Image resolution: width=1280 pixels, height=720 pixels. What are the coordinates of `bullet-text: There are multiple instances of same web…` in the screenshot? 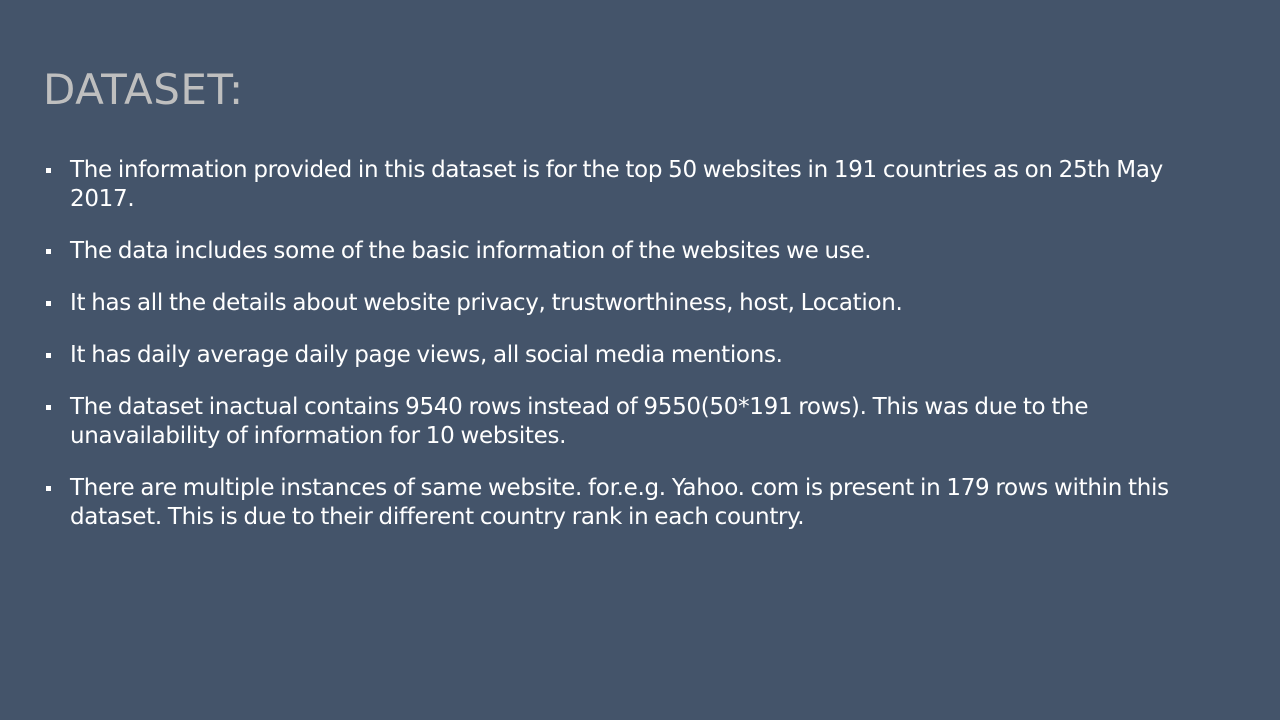 It's located at (619, 502).